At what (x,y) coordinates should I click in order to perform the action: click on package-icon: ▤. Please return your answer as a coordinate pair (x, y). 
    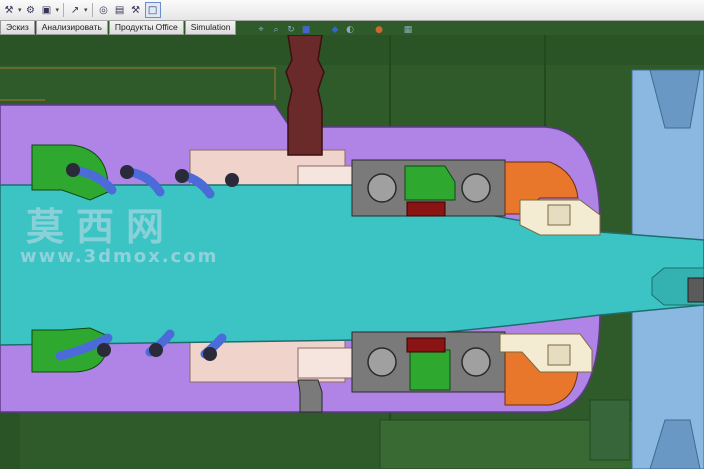
    Looking at the image, I should click on (120, 10).